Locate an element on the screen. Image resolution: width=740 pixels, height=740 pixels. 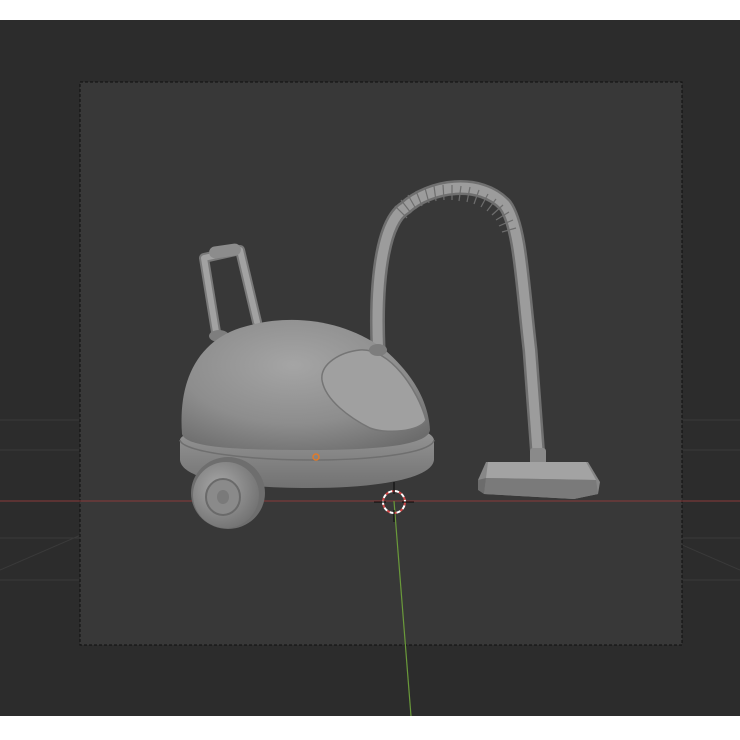
floor-nozzle is located at coordinates (539, 480).